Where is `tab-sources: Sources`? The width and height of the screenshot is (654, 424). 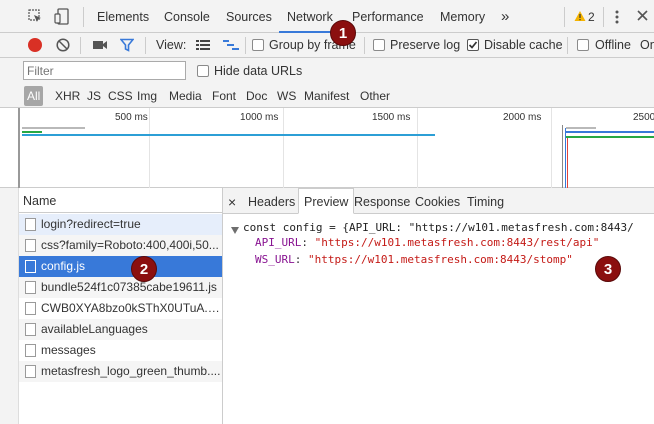 tab-sources: Sources is located at coordinates (249, 16).